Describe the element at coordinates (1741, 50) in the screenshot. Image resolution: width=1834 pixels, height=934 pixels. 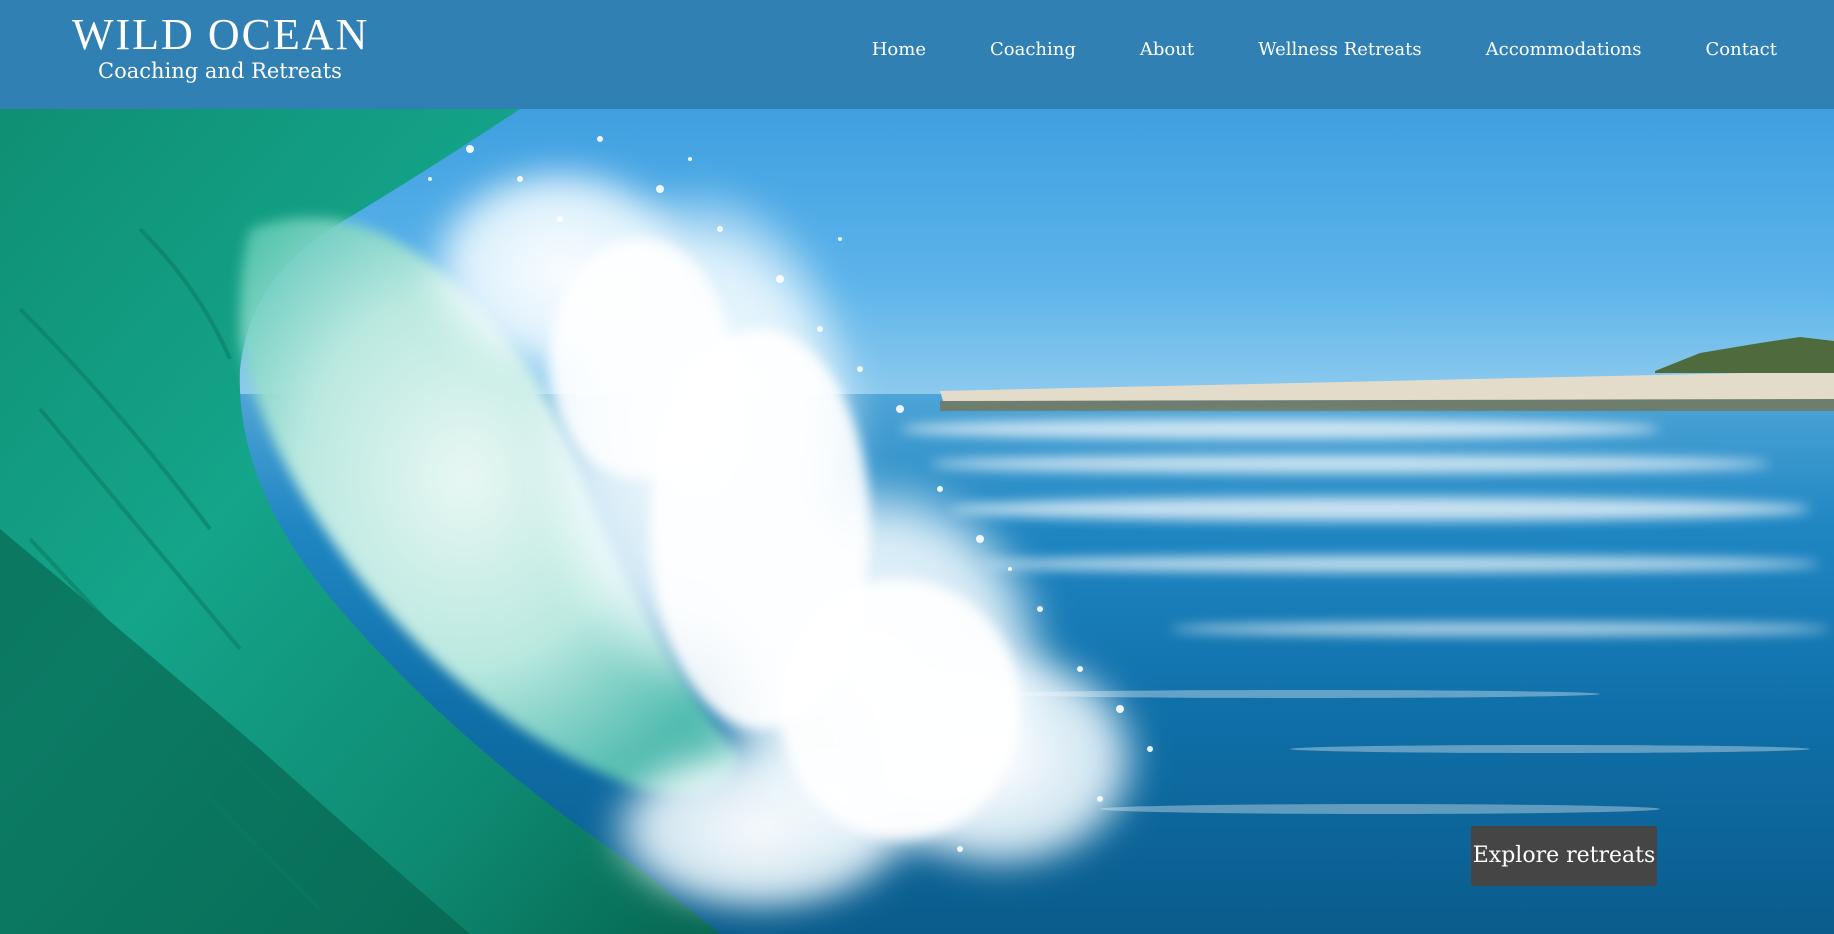
I see `nav-item-contact: Contact` at that location.